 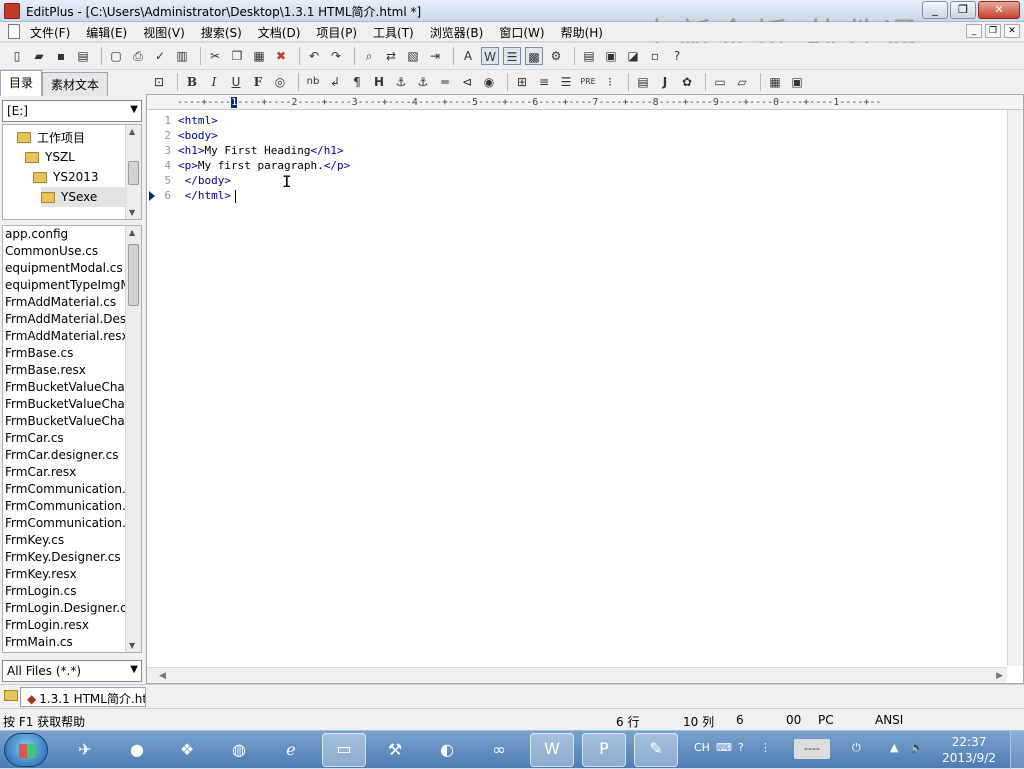 What do you see at coordinates (499, 750) in the screenshot?
I see `visual-studio-icon: ∞` at bounding box center [499, 750].